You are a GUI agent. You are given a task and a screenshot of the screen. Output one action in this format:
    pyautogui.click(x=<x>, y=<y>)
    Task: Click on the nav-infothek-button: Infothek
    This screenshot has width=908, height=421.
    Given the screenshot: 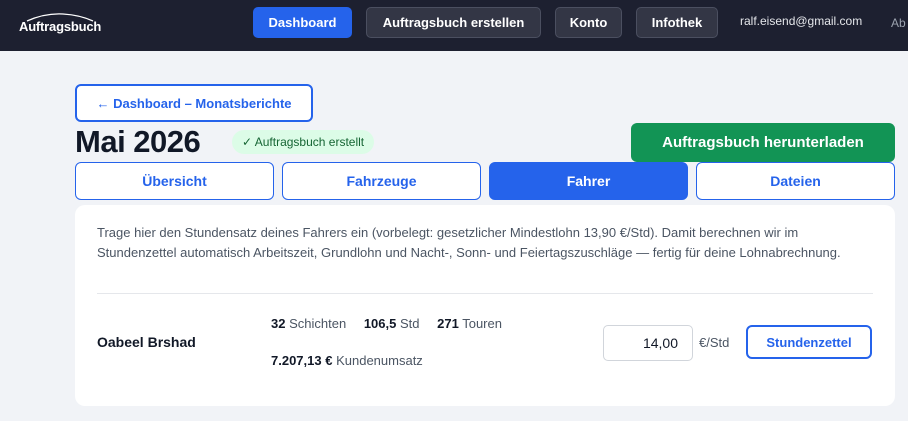 What is the action you would take?
    pyautogui.click(x=677, y=22)
    